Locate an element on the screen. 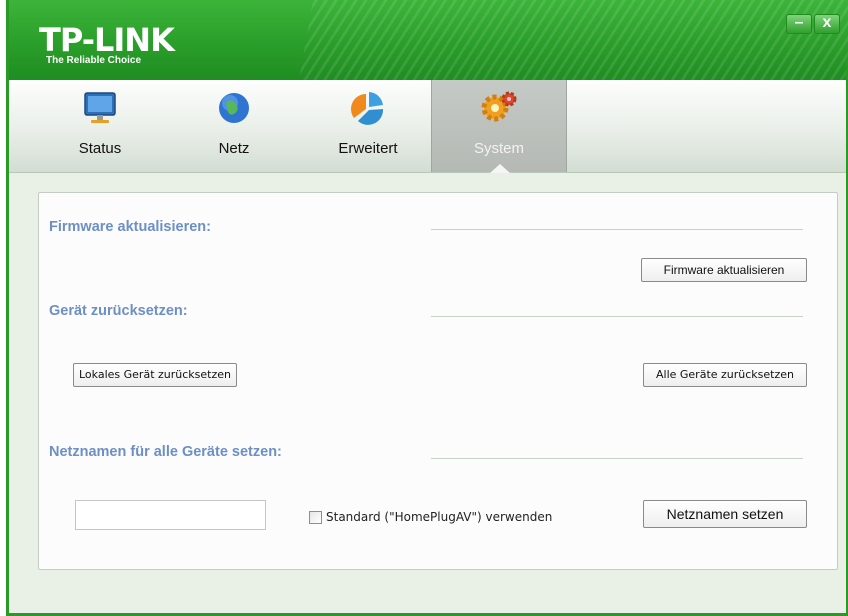 The image size is (848, 616). brand-logo: TP-LINK is located at coordinates (107, 40).